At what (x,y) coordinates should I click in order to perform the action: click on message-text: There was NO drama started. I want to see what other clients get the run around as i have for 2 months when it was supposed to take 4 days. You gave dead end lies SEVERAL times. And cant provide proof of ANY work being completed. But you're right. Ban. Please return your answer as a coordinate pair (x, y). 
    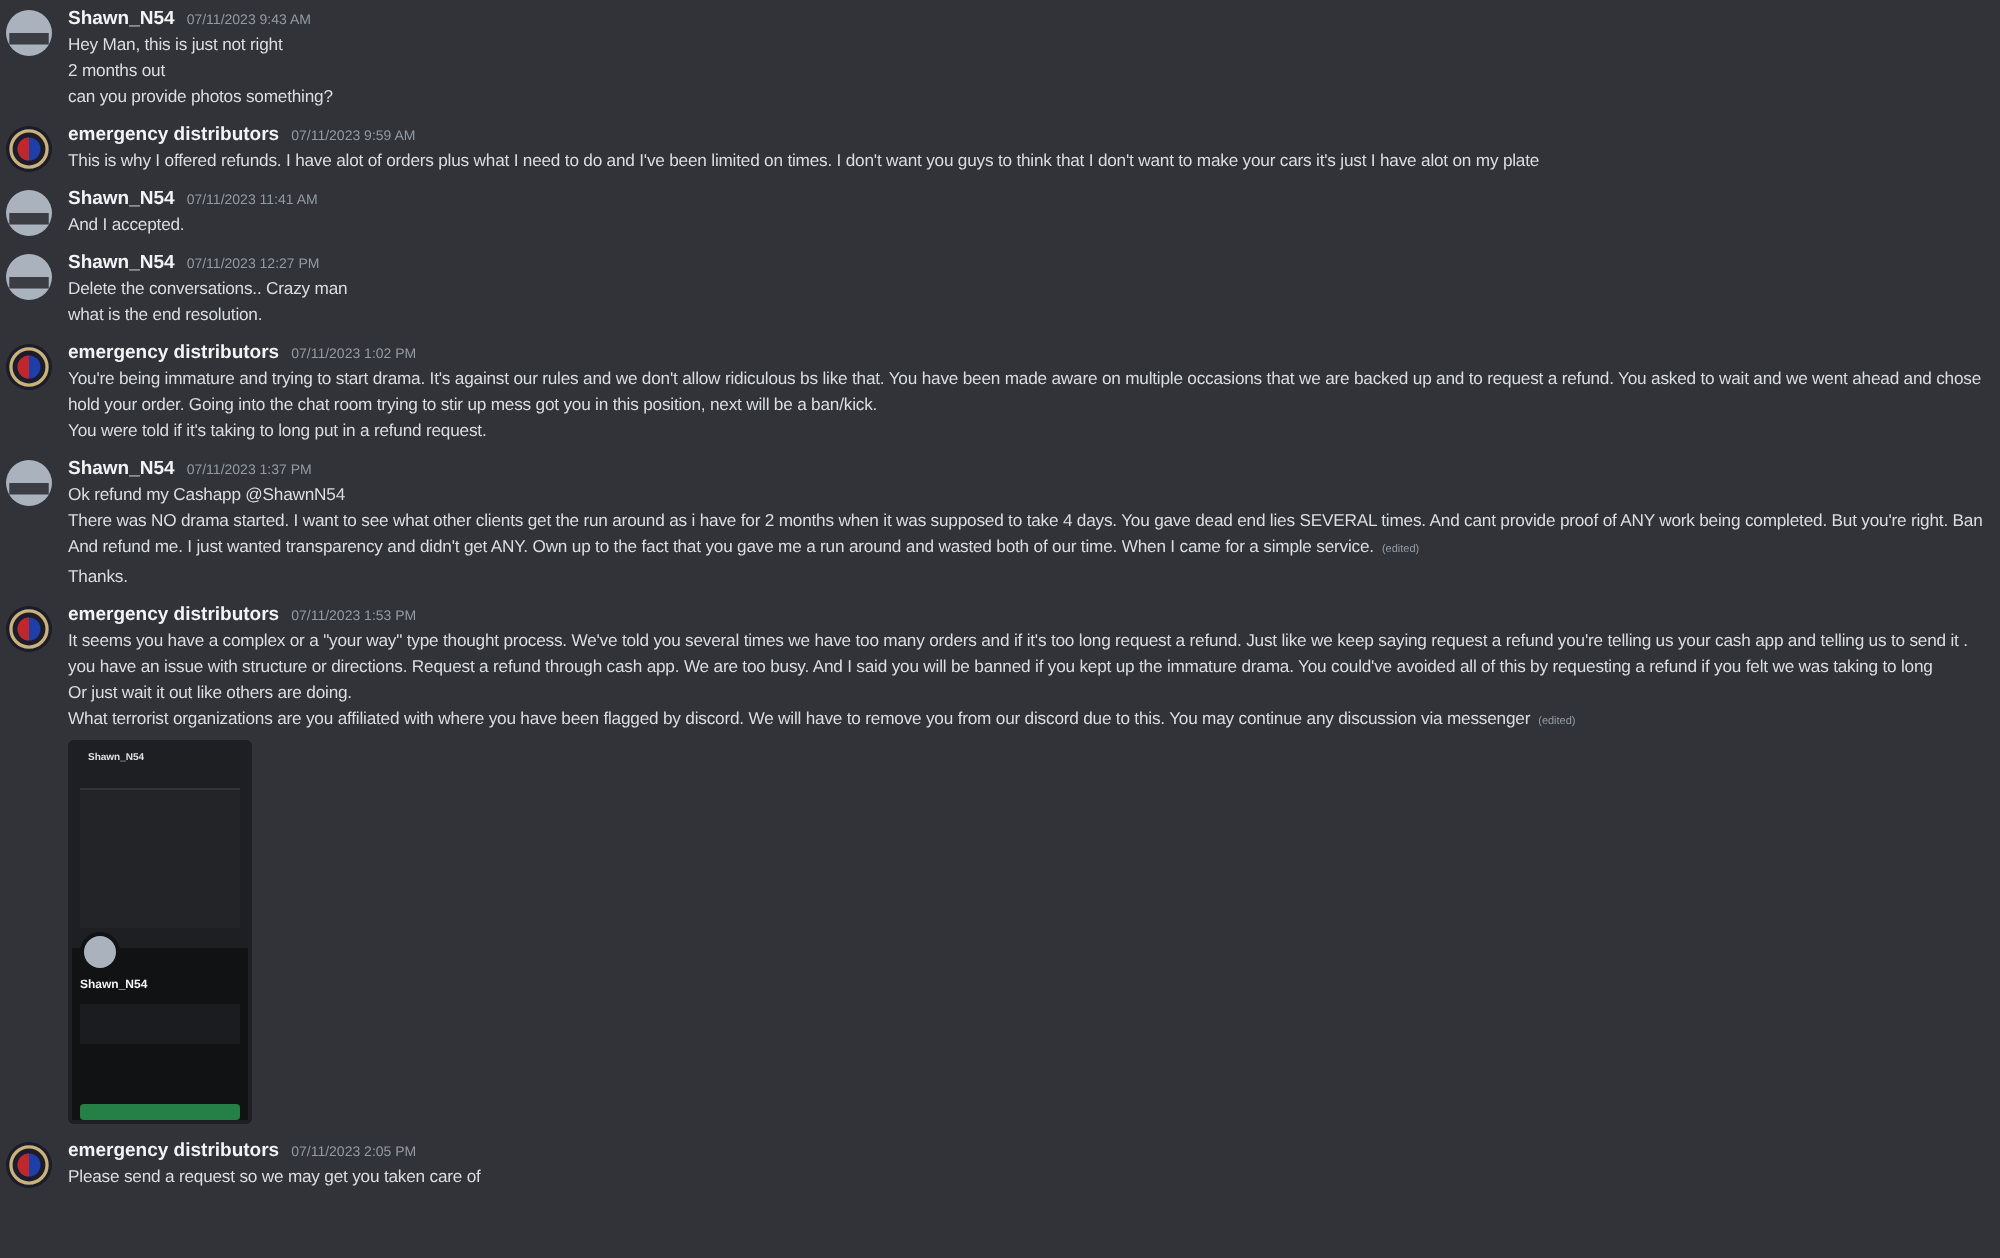
    Looking at the image, I should click on (1025, 520).